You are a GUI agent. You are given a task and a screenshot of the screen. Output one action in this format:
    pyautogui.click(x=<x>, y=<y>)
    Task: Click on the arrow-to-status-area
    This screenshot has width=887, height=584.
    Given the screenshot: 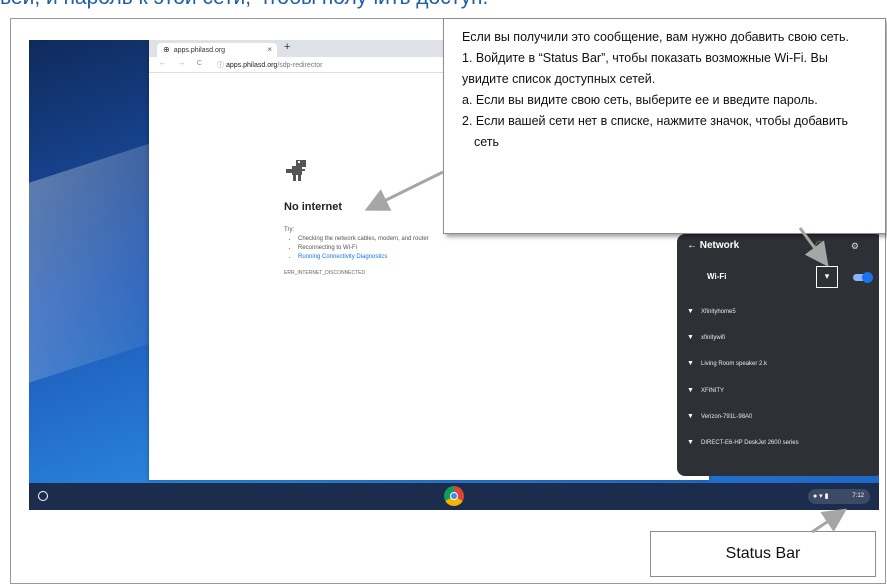 What is the action you would take?
    pyautogui.click(x=829, y=521)
    